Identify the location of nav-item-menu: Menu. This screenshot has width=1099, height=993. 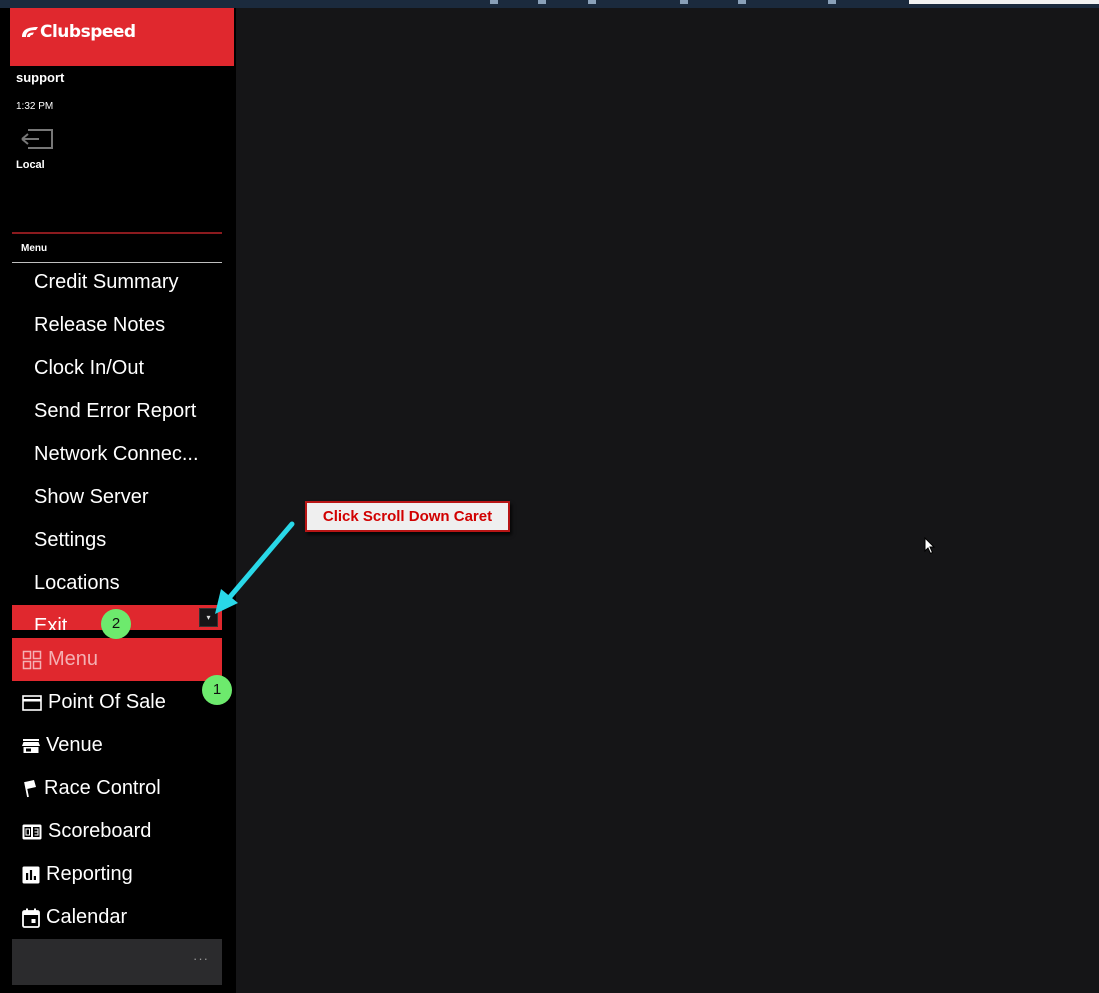
(117, 659).